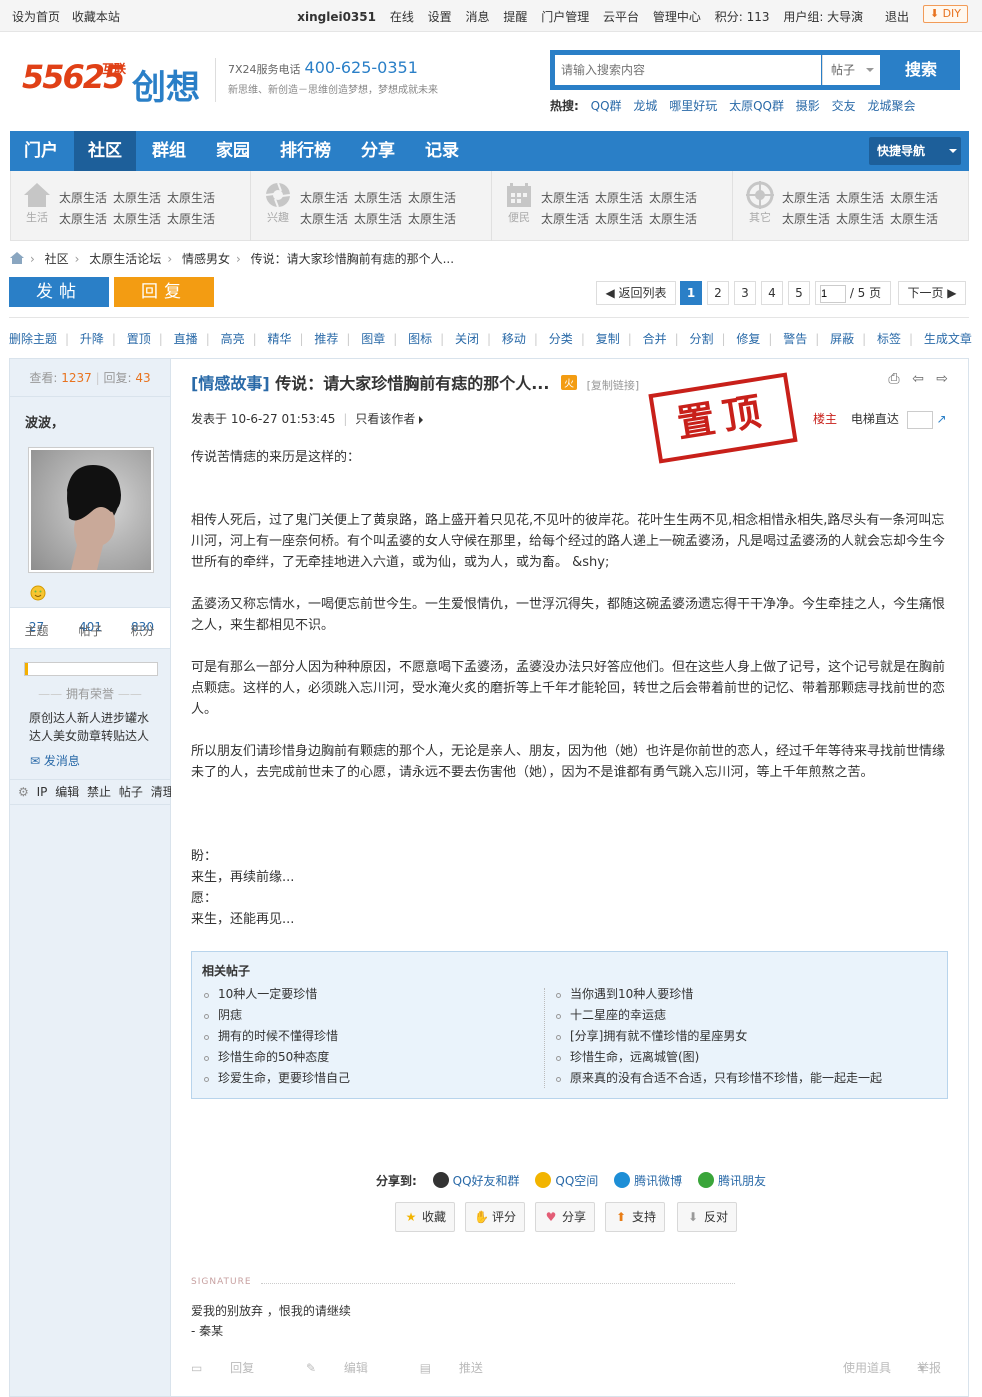  Describe the element at coordinates (364, 1036) in the screenshot. I see `related-link: 拥有的时候不懂得珍惜` at that location.